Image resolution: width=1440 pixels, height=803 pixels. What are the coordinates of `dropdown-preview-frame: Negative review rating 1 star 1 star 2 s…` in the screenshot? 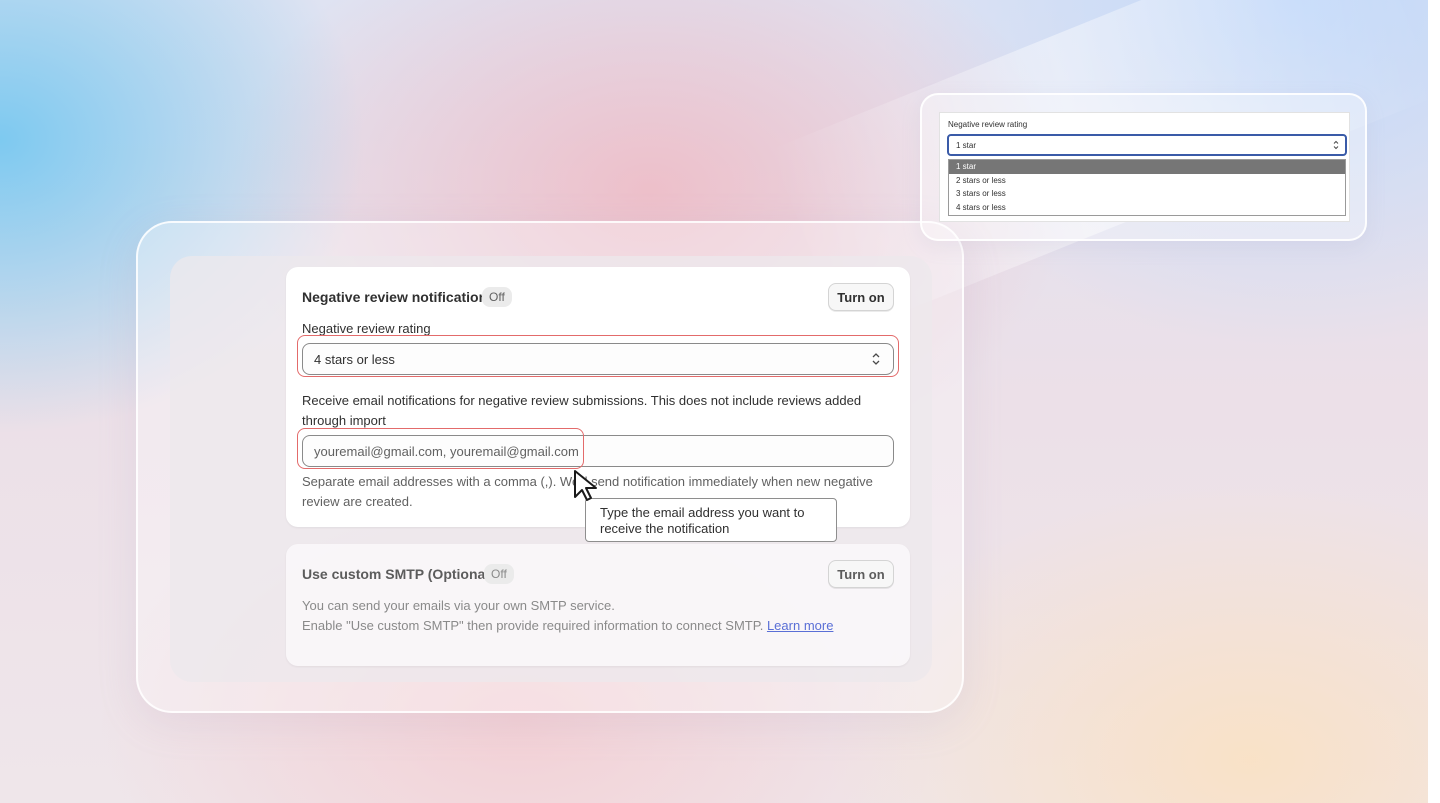 It's located at (1143, 167).